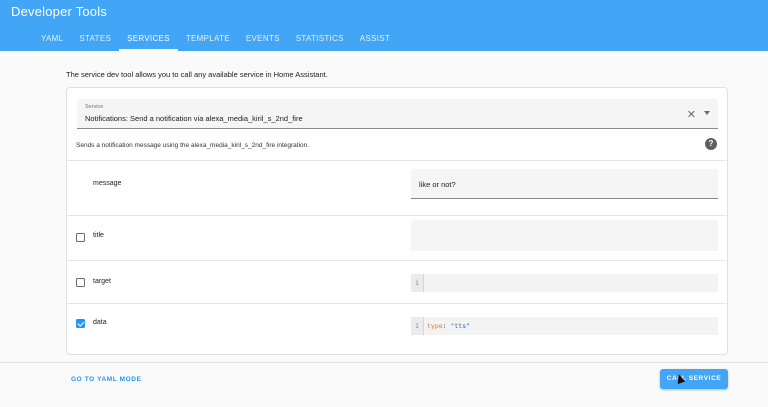 This screenshot has width=768, height=407. I want to click on title-checkbox, so click(80, 237).